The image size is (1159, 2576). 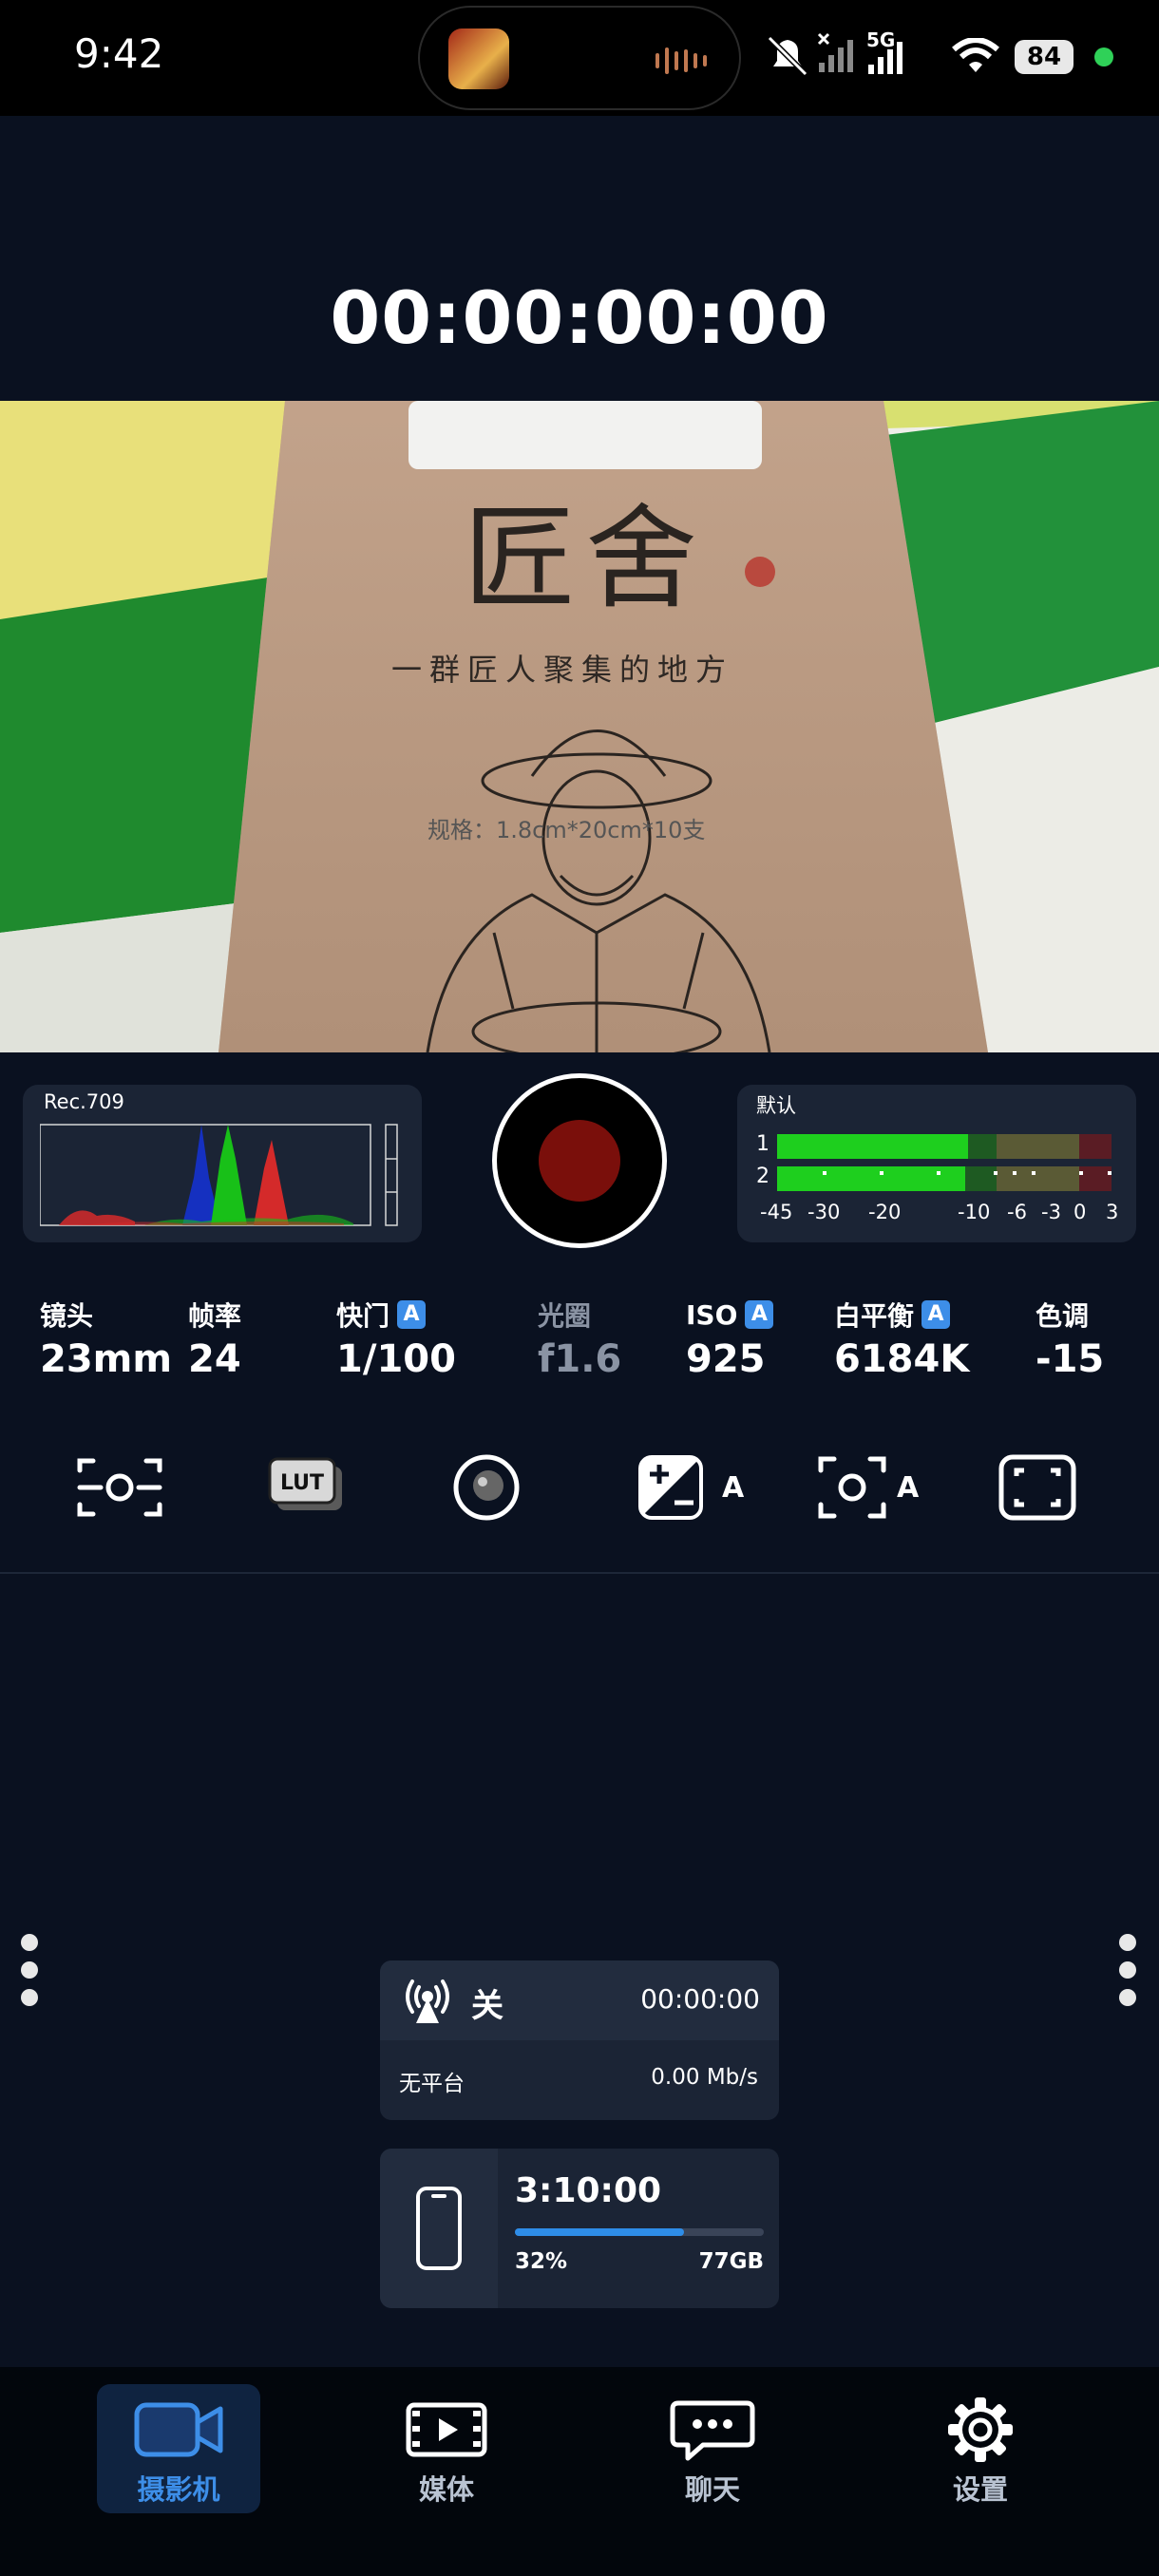 I want to click on histogram-panel: Rec.709, so click(x=222, y=1163).